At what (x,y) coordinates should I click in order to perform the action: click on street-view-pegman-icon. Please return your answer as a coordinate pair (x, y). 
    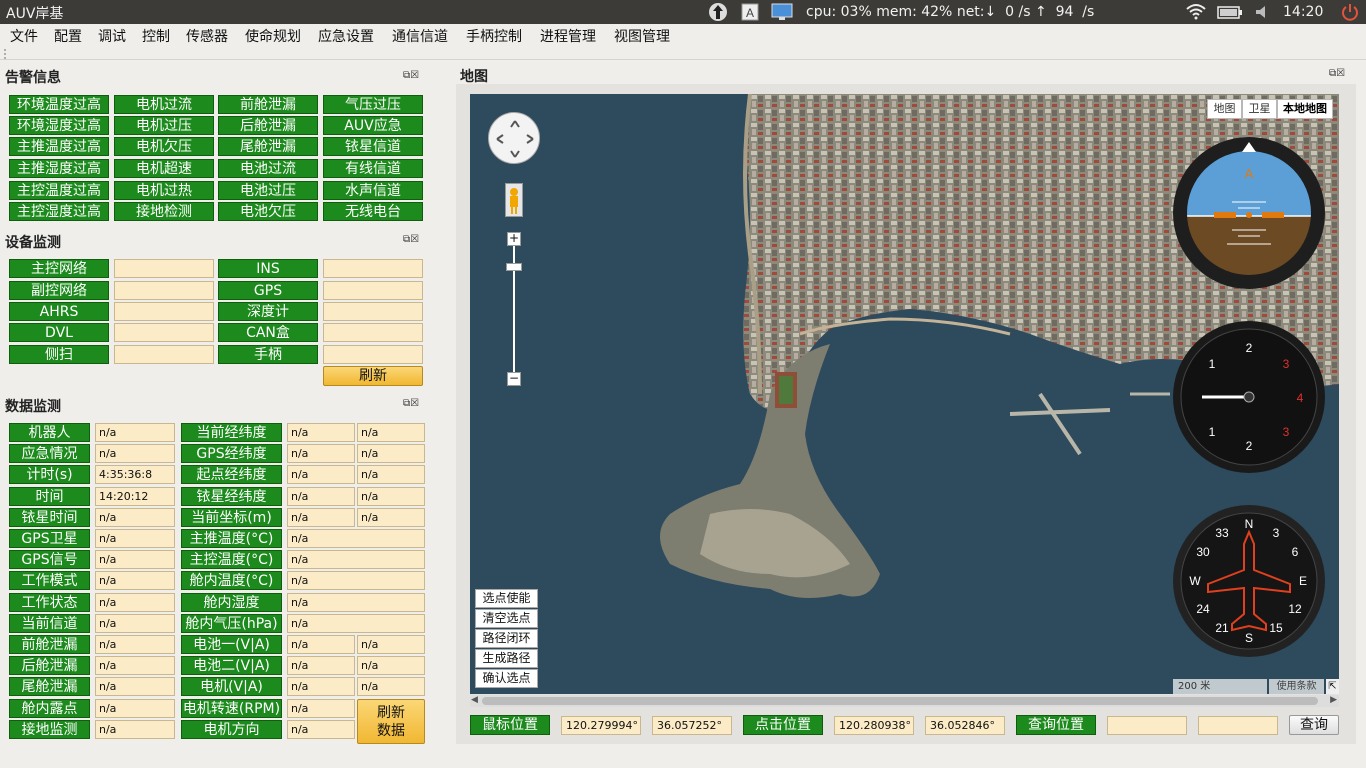
    Looking at the image, I should click on (514, 200).